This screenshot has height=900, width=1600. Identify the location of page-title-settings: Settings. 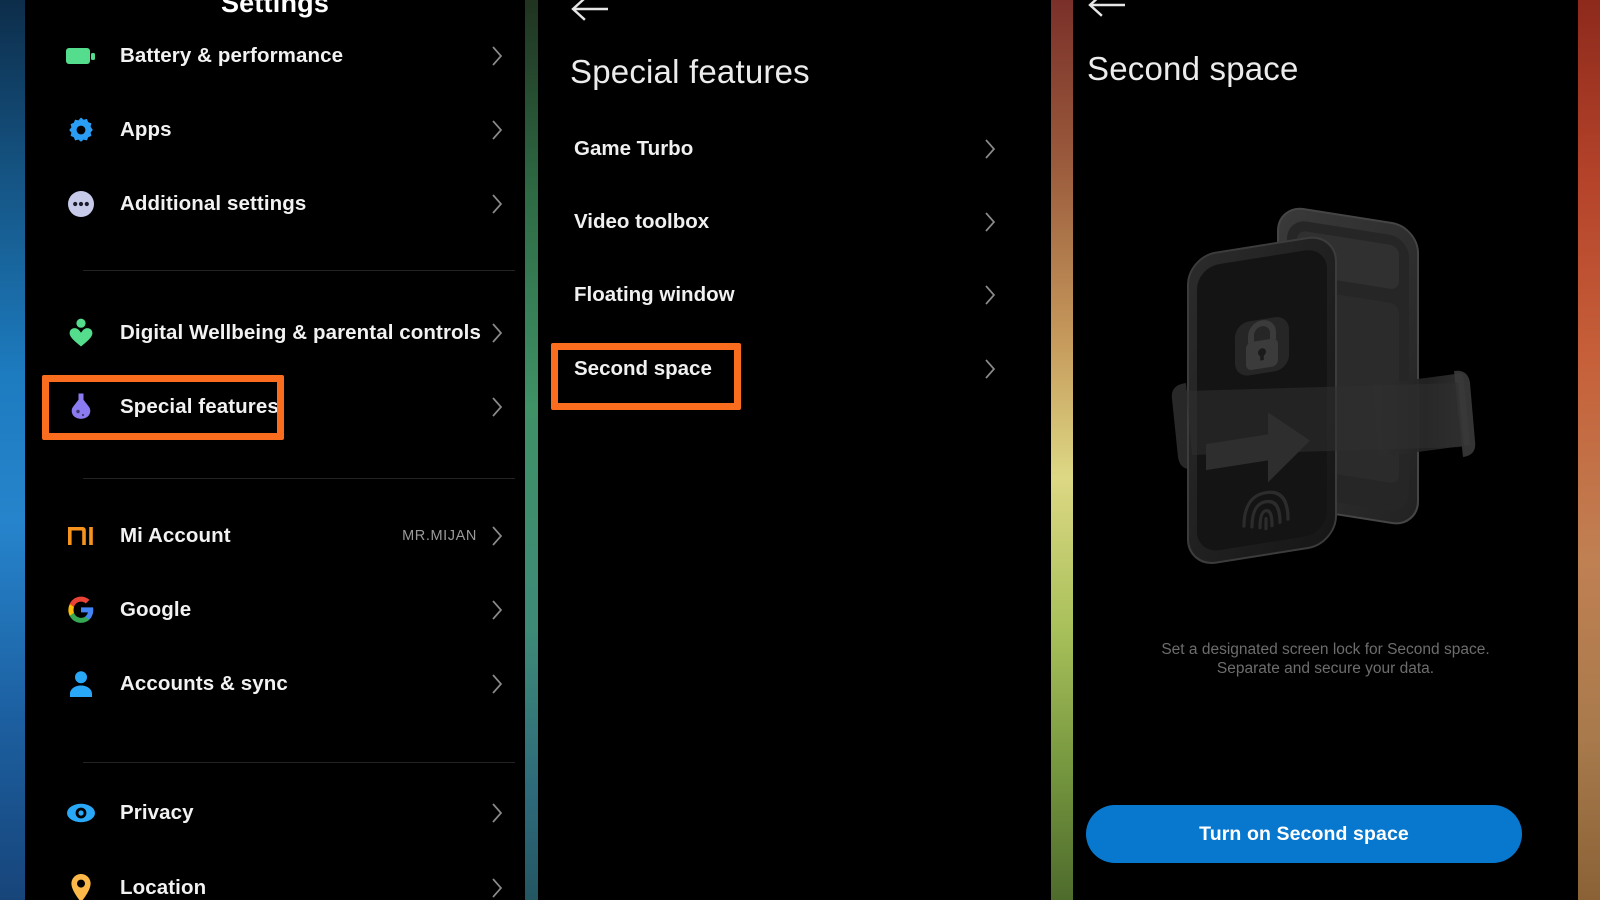
(275, 9).